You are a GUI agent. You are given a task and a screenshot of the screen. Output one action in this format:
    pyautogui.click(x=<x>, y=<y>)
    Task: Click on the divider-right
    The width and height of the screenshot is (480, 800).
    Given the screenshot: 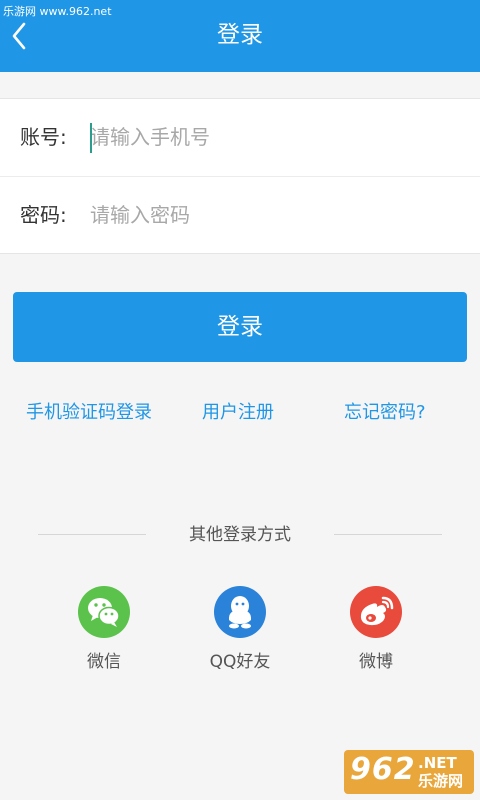 What is the action you would take?
    pyautogui.click(x=388, y=534)
    